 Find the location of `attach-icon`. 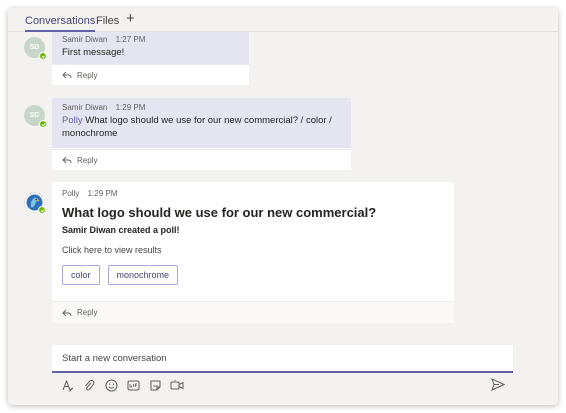

attach-icon is located at coordinates (89, 385).